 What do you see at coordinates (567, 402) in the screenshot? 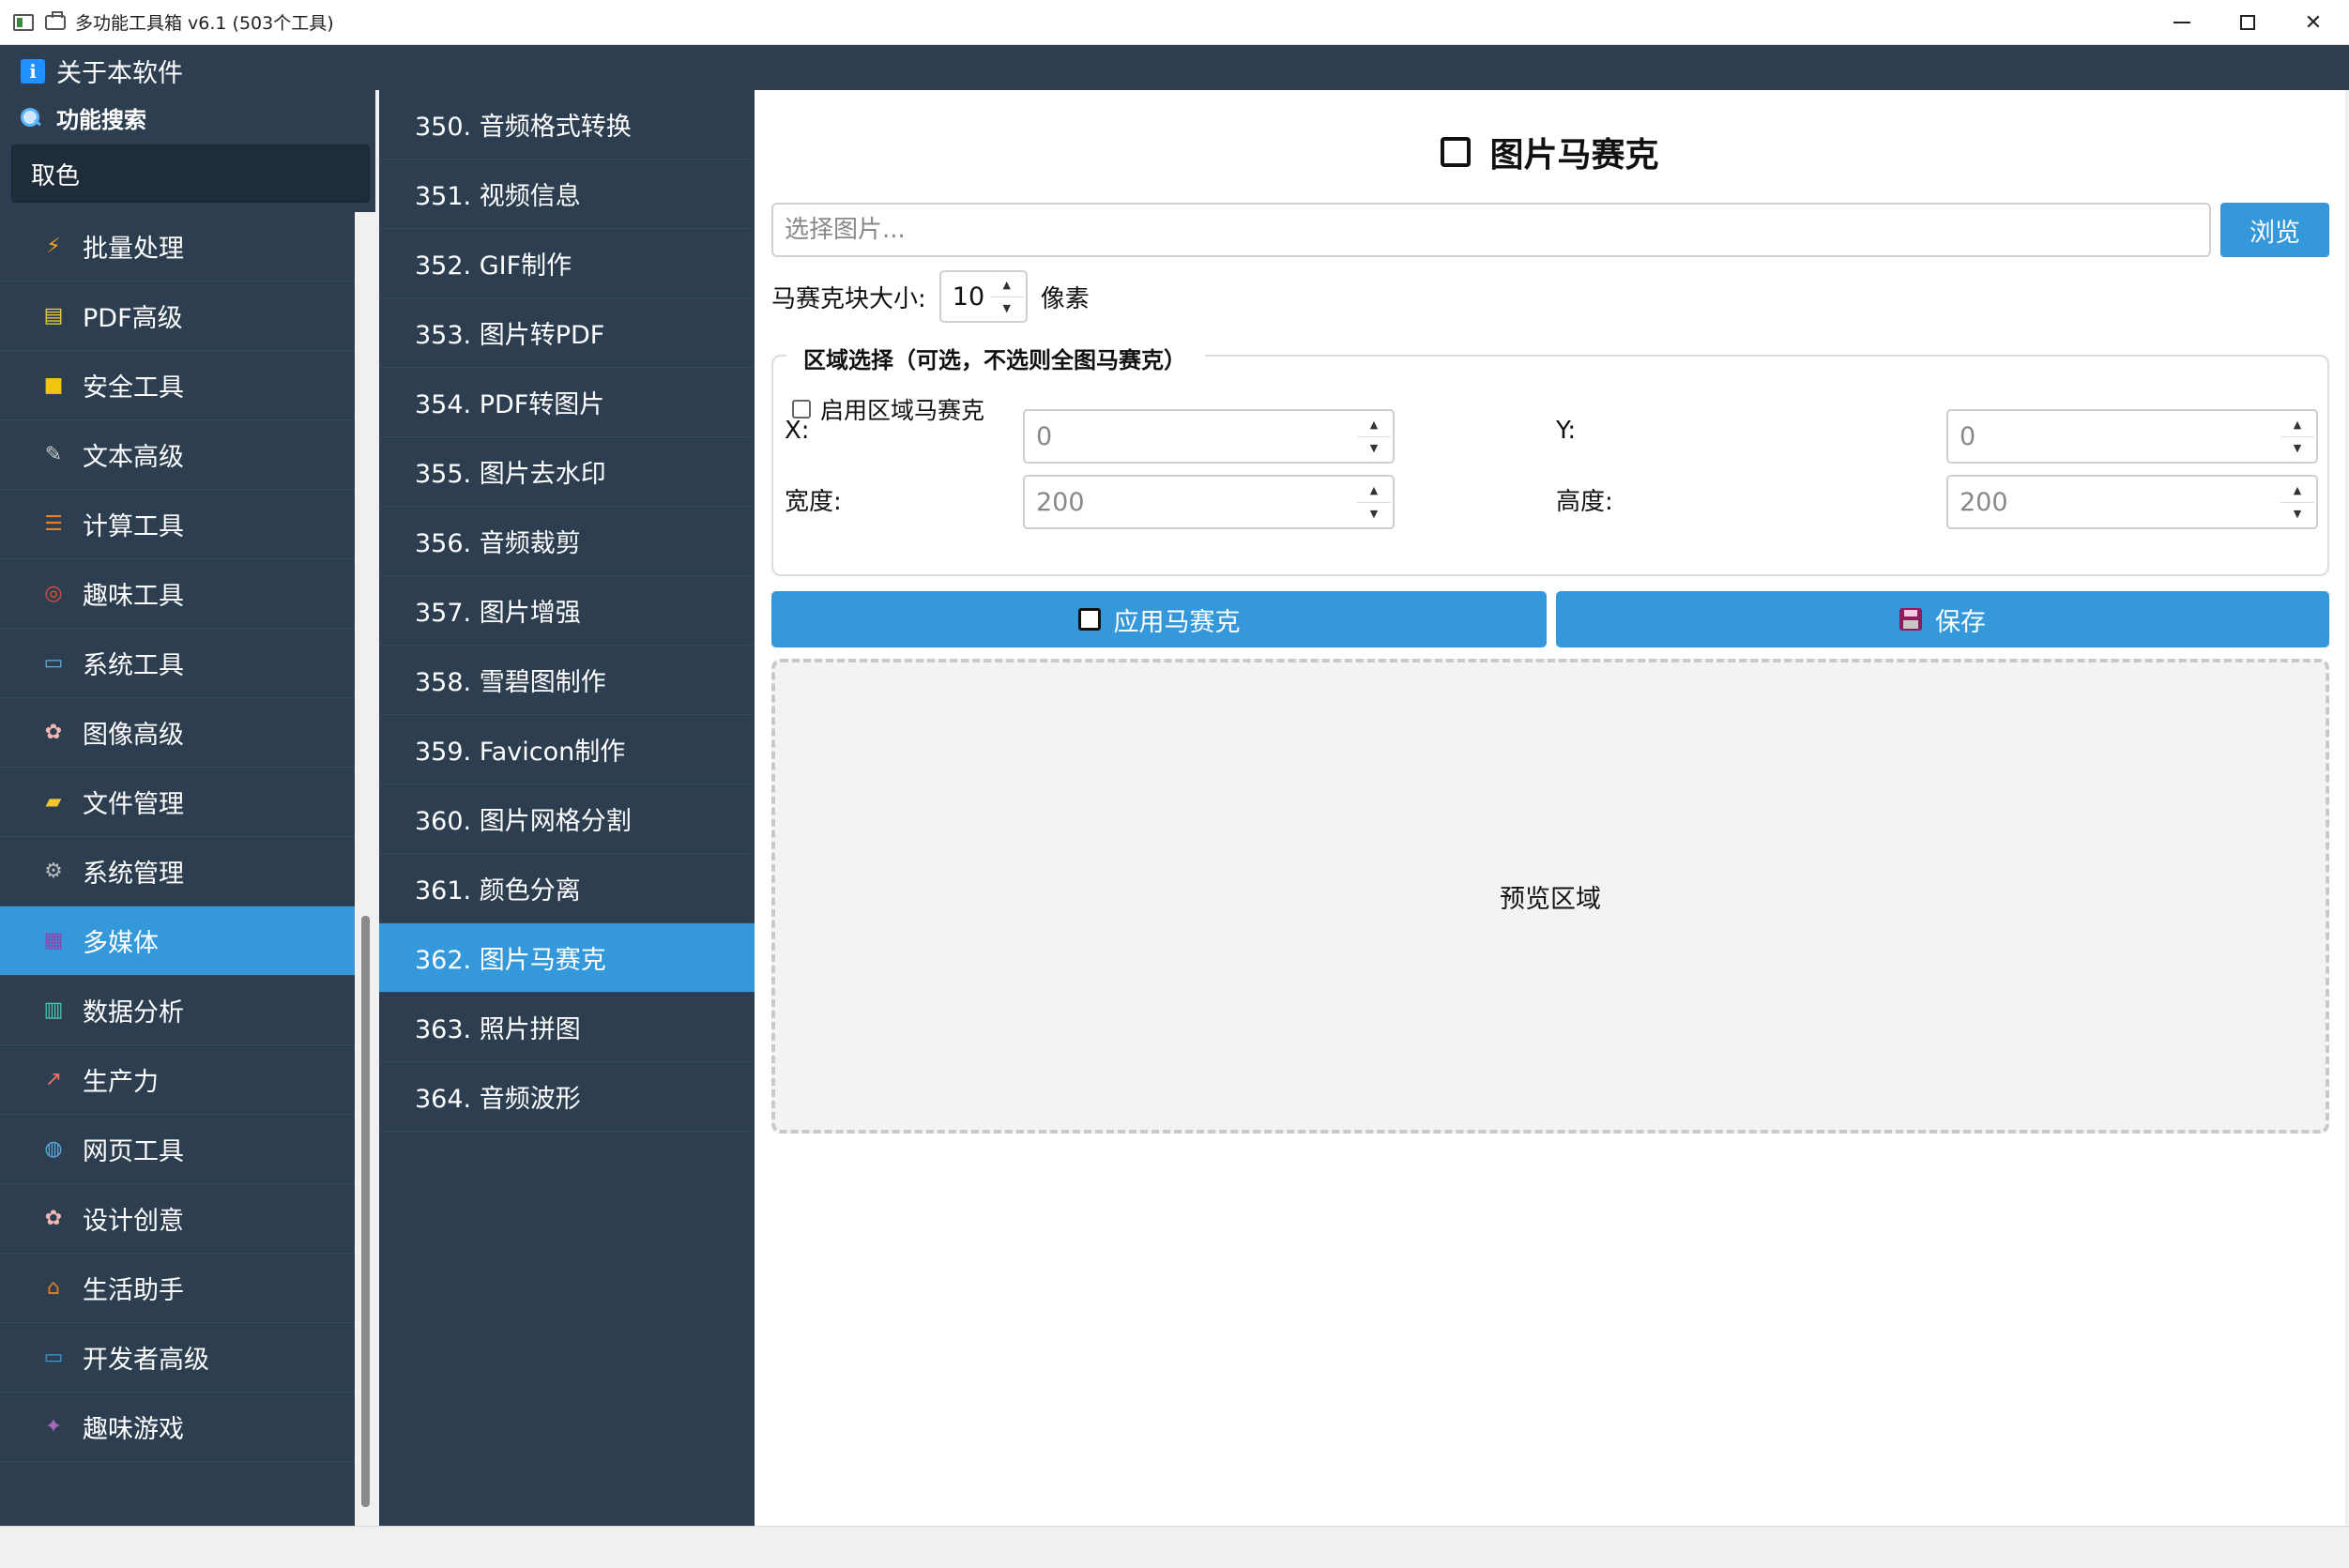
I see `tool-list-item: 354. PDF转图片` at bounding box center [567, 402].